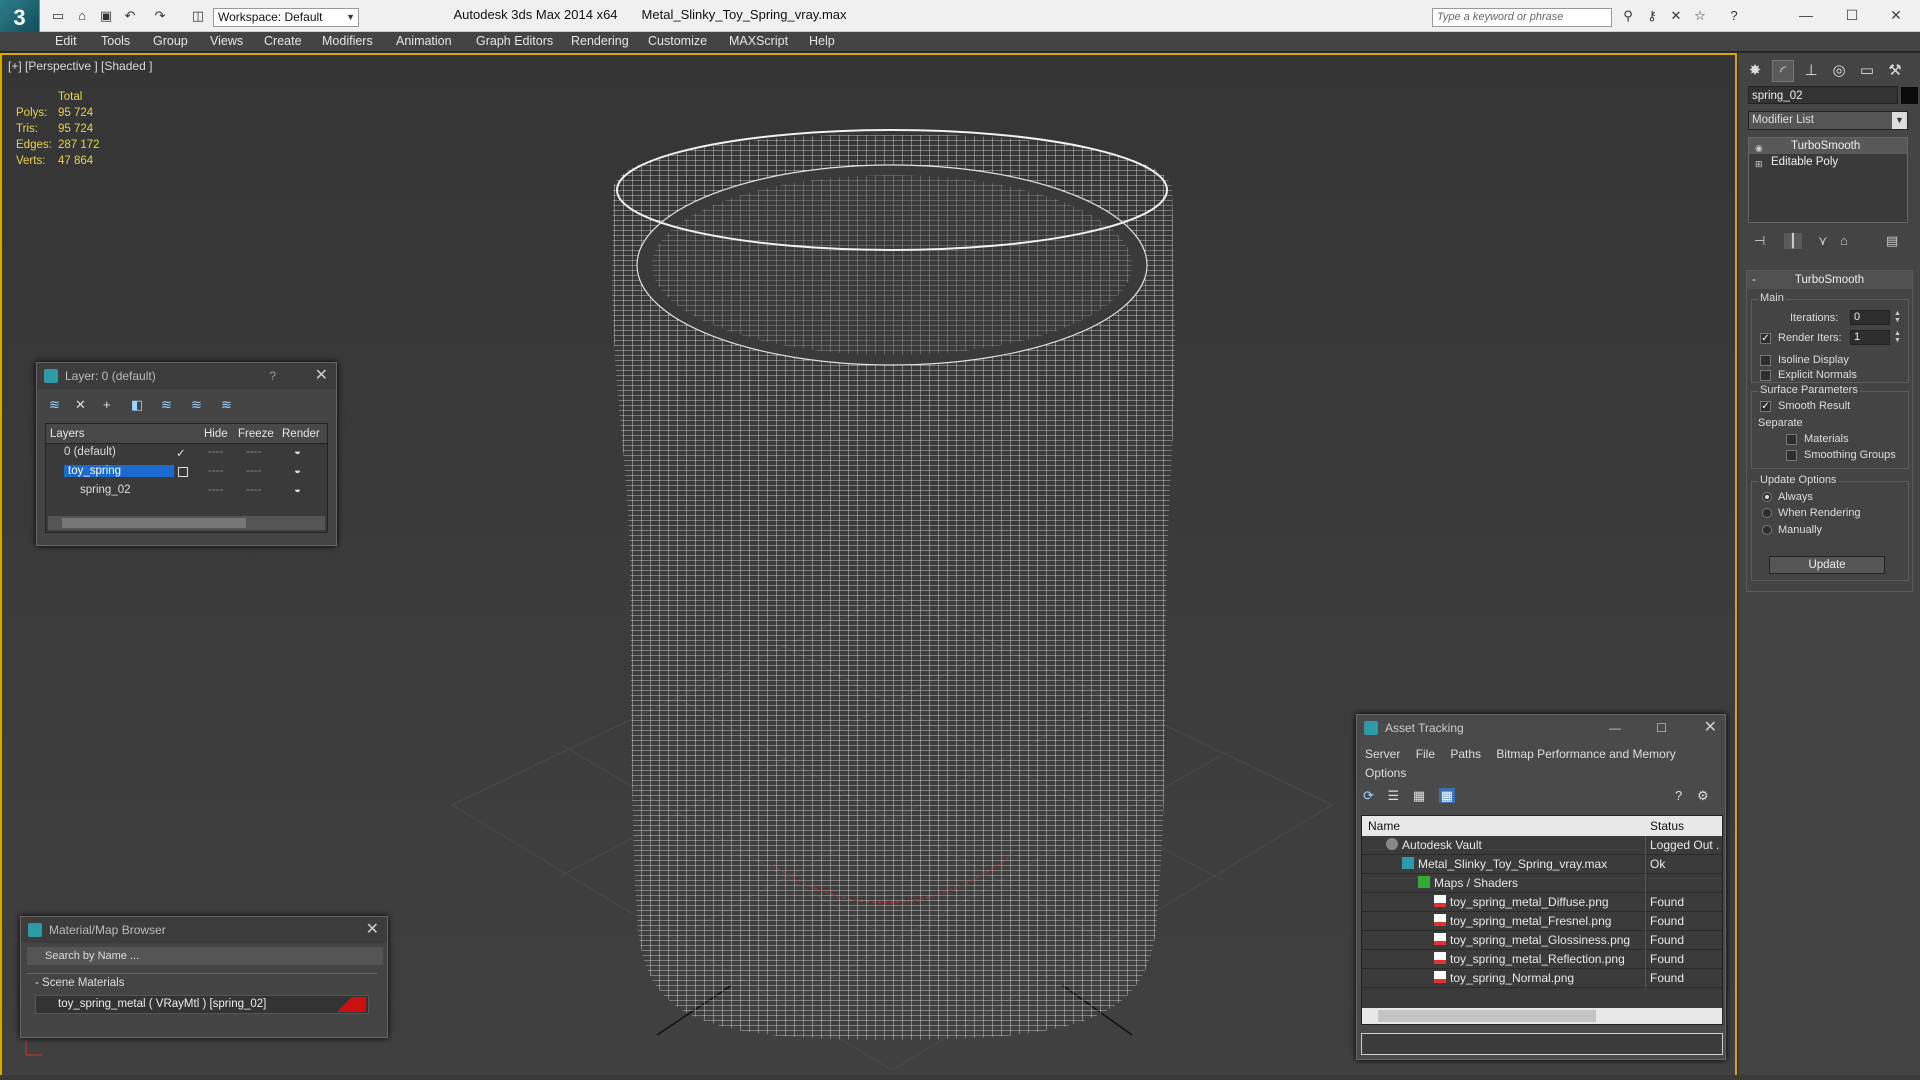 The height and width of the screenshot is (1080, 1920). Describe the element at coordinates (1765, 338) in the screenshot. I see `render-iters-checkbox: ✓` at that location.